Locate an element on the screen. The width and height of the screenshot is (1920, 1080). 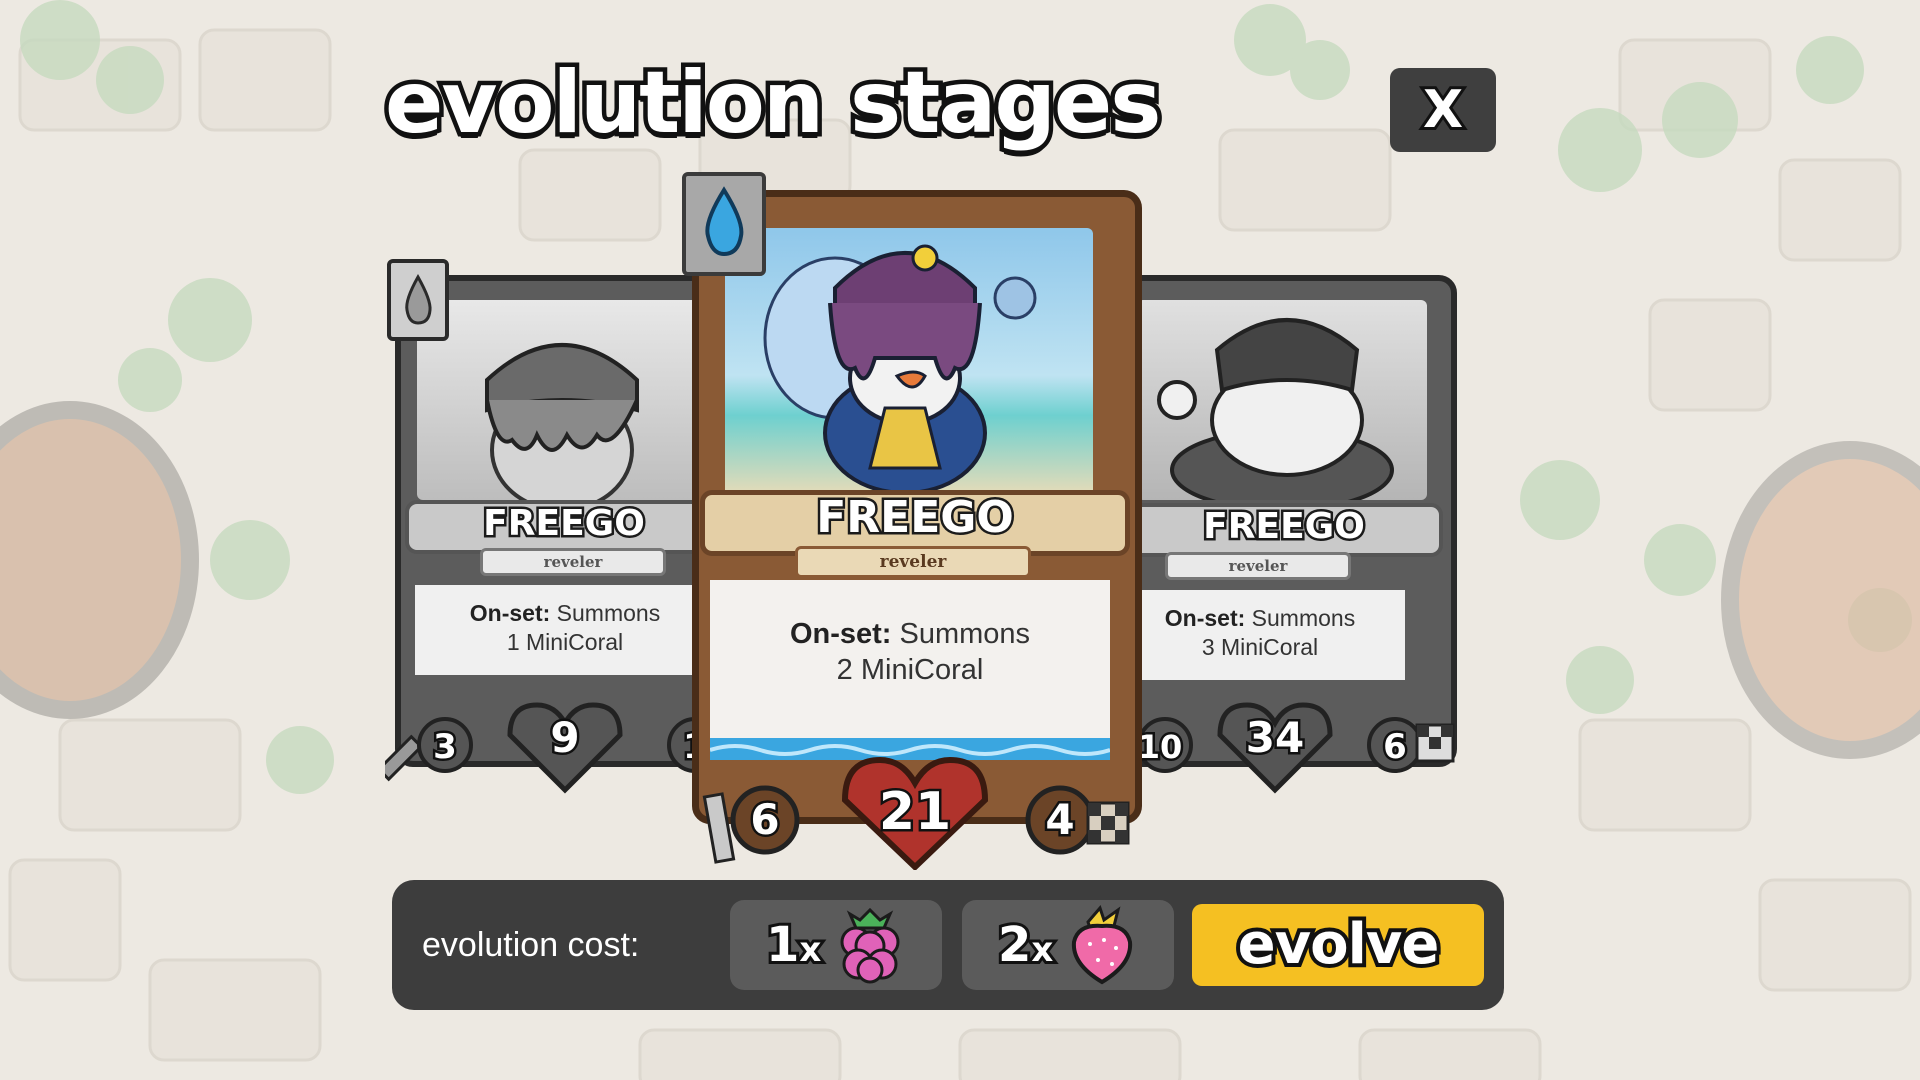
ability-line-2: 2 MiniCoral is located at coordinates (910, 670).